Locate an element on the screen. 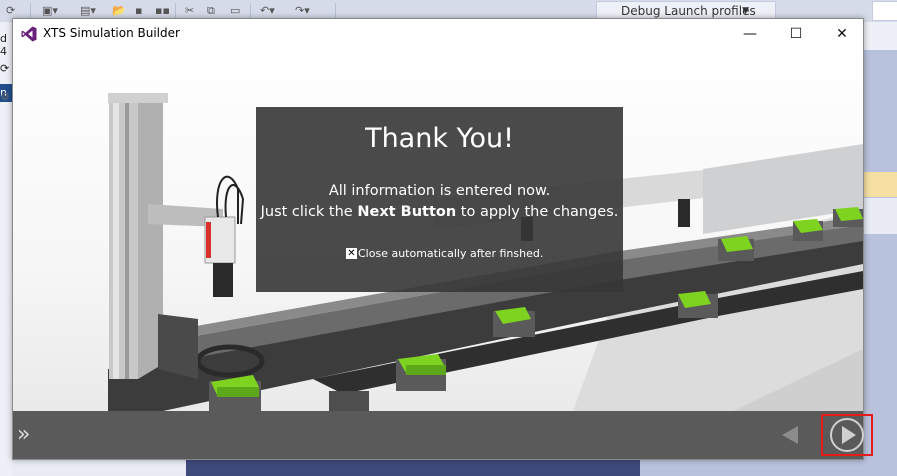 The width and height of the screenshot is (897, 476). previous-button is located at coordinates (790, 435).